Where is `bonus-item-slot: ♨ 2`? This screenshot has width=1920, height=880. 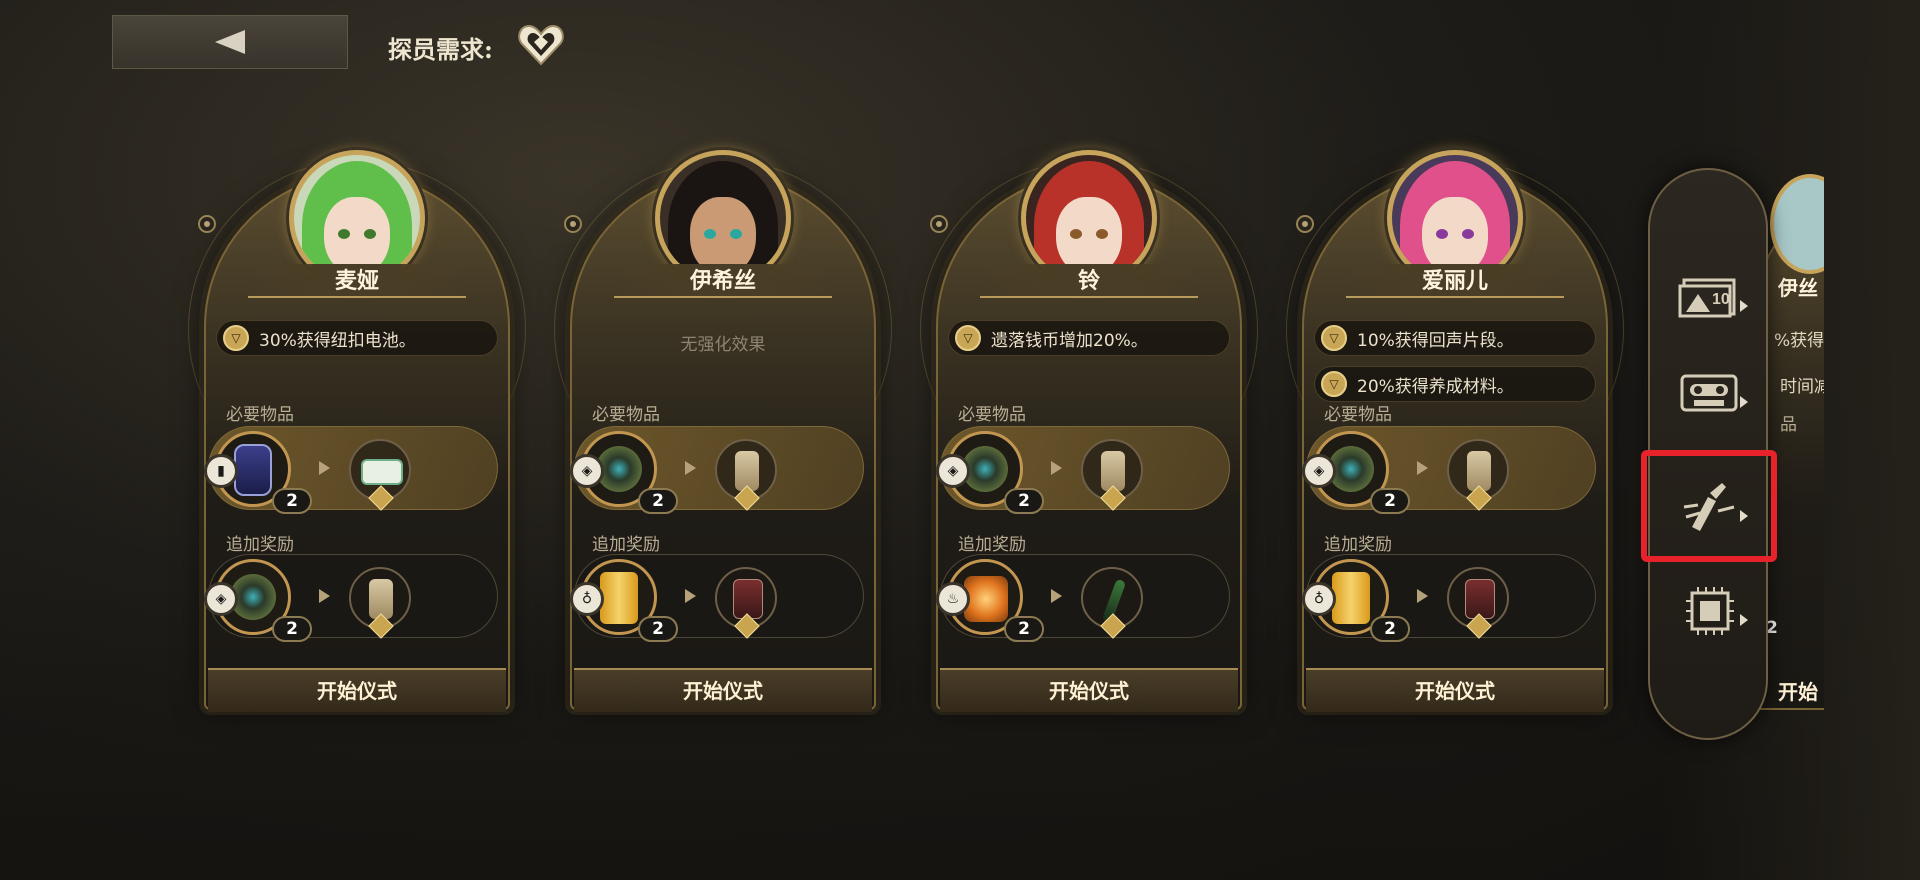 bonus-item-slot: ♨ 2 is located at coordinates (990, 600).